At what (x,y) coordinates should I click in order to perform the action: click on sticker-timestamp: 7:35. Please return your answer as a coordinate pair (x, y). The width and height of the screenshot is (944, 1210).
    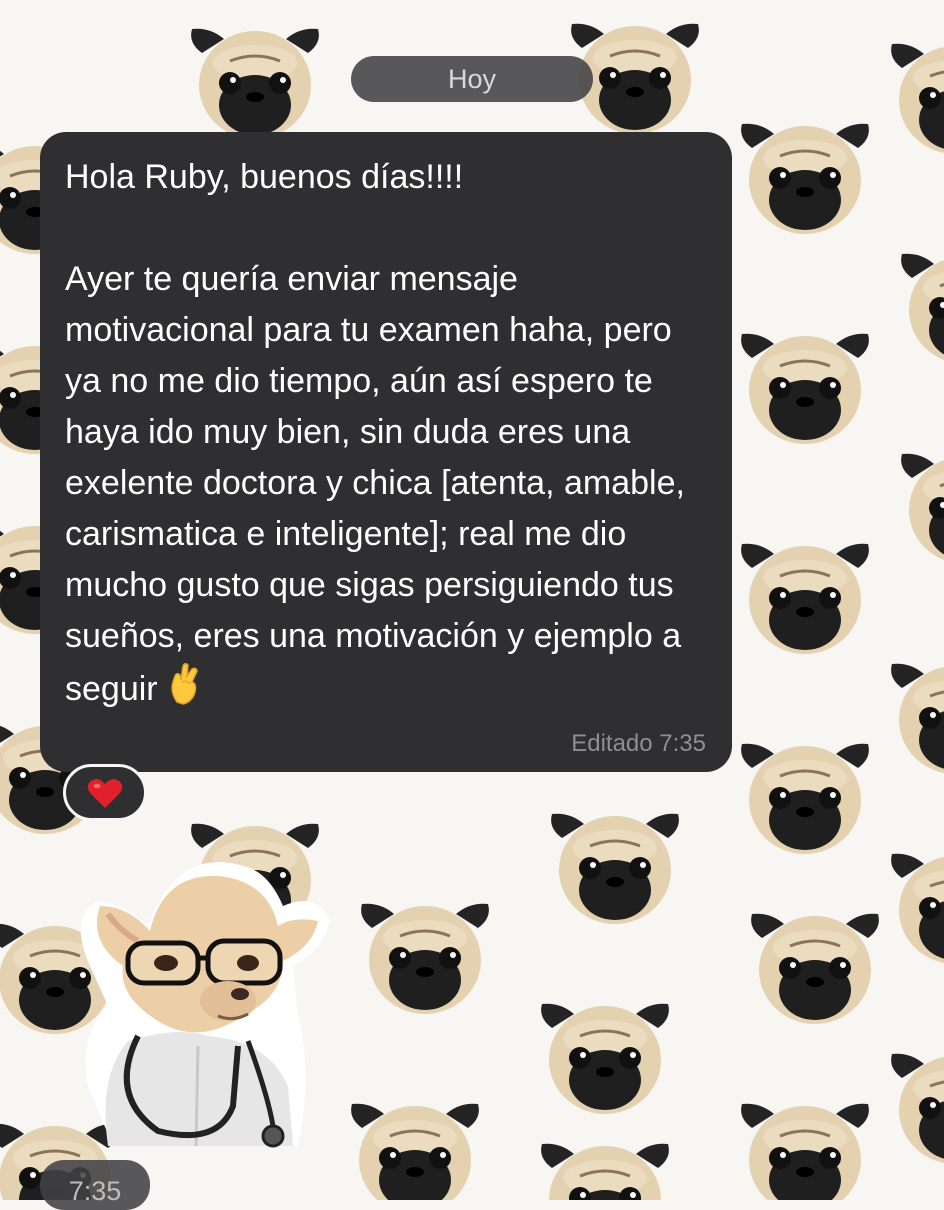
    Looking at the image, I should click on (95, 1185).